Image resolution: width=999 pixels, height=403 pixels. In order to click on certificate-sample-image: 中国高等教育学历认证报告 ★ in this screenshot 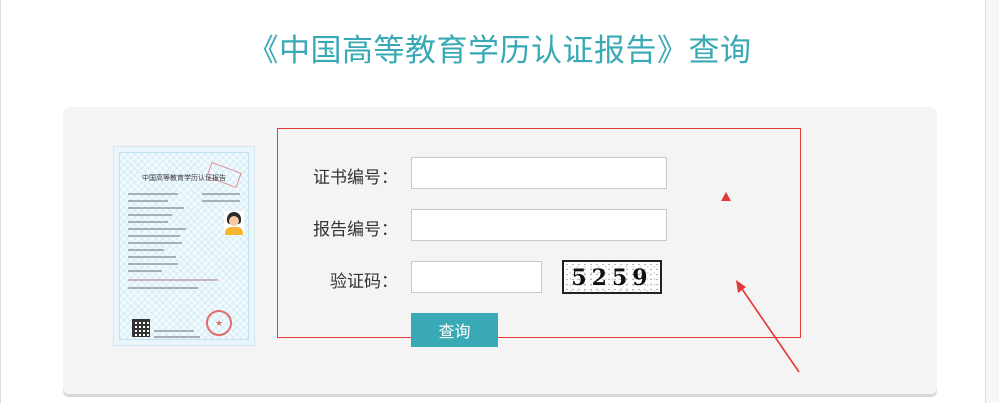, I will do `click(184, 246)`.